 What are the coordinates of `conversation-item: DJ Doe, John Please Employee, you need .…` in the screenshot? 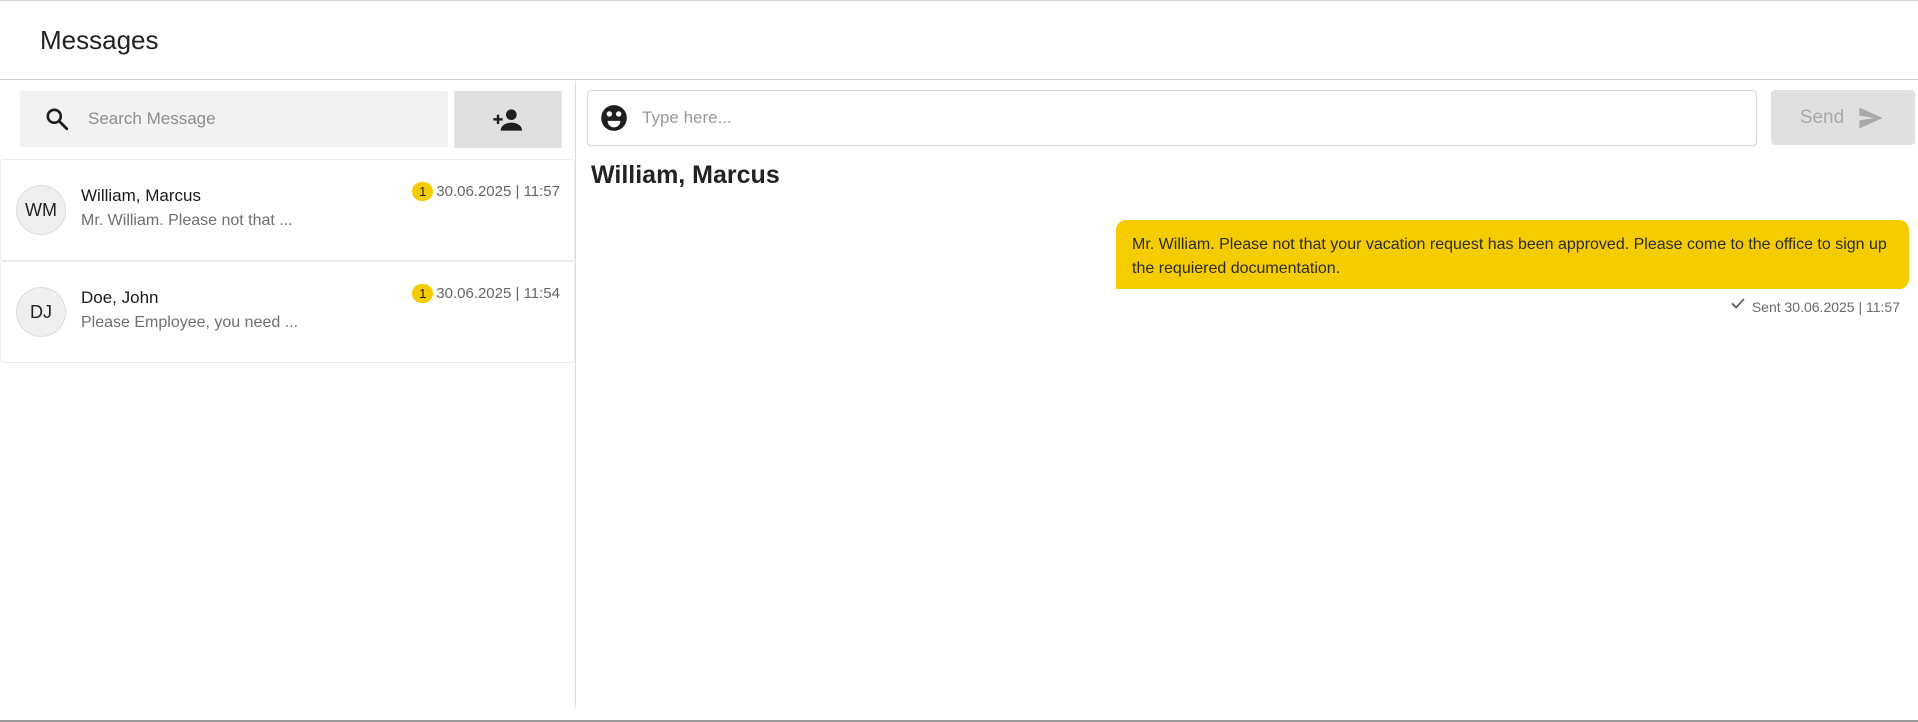 It's located at (287, 312).